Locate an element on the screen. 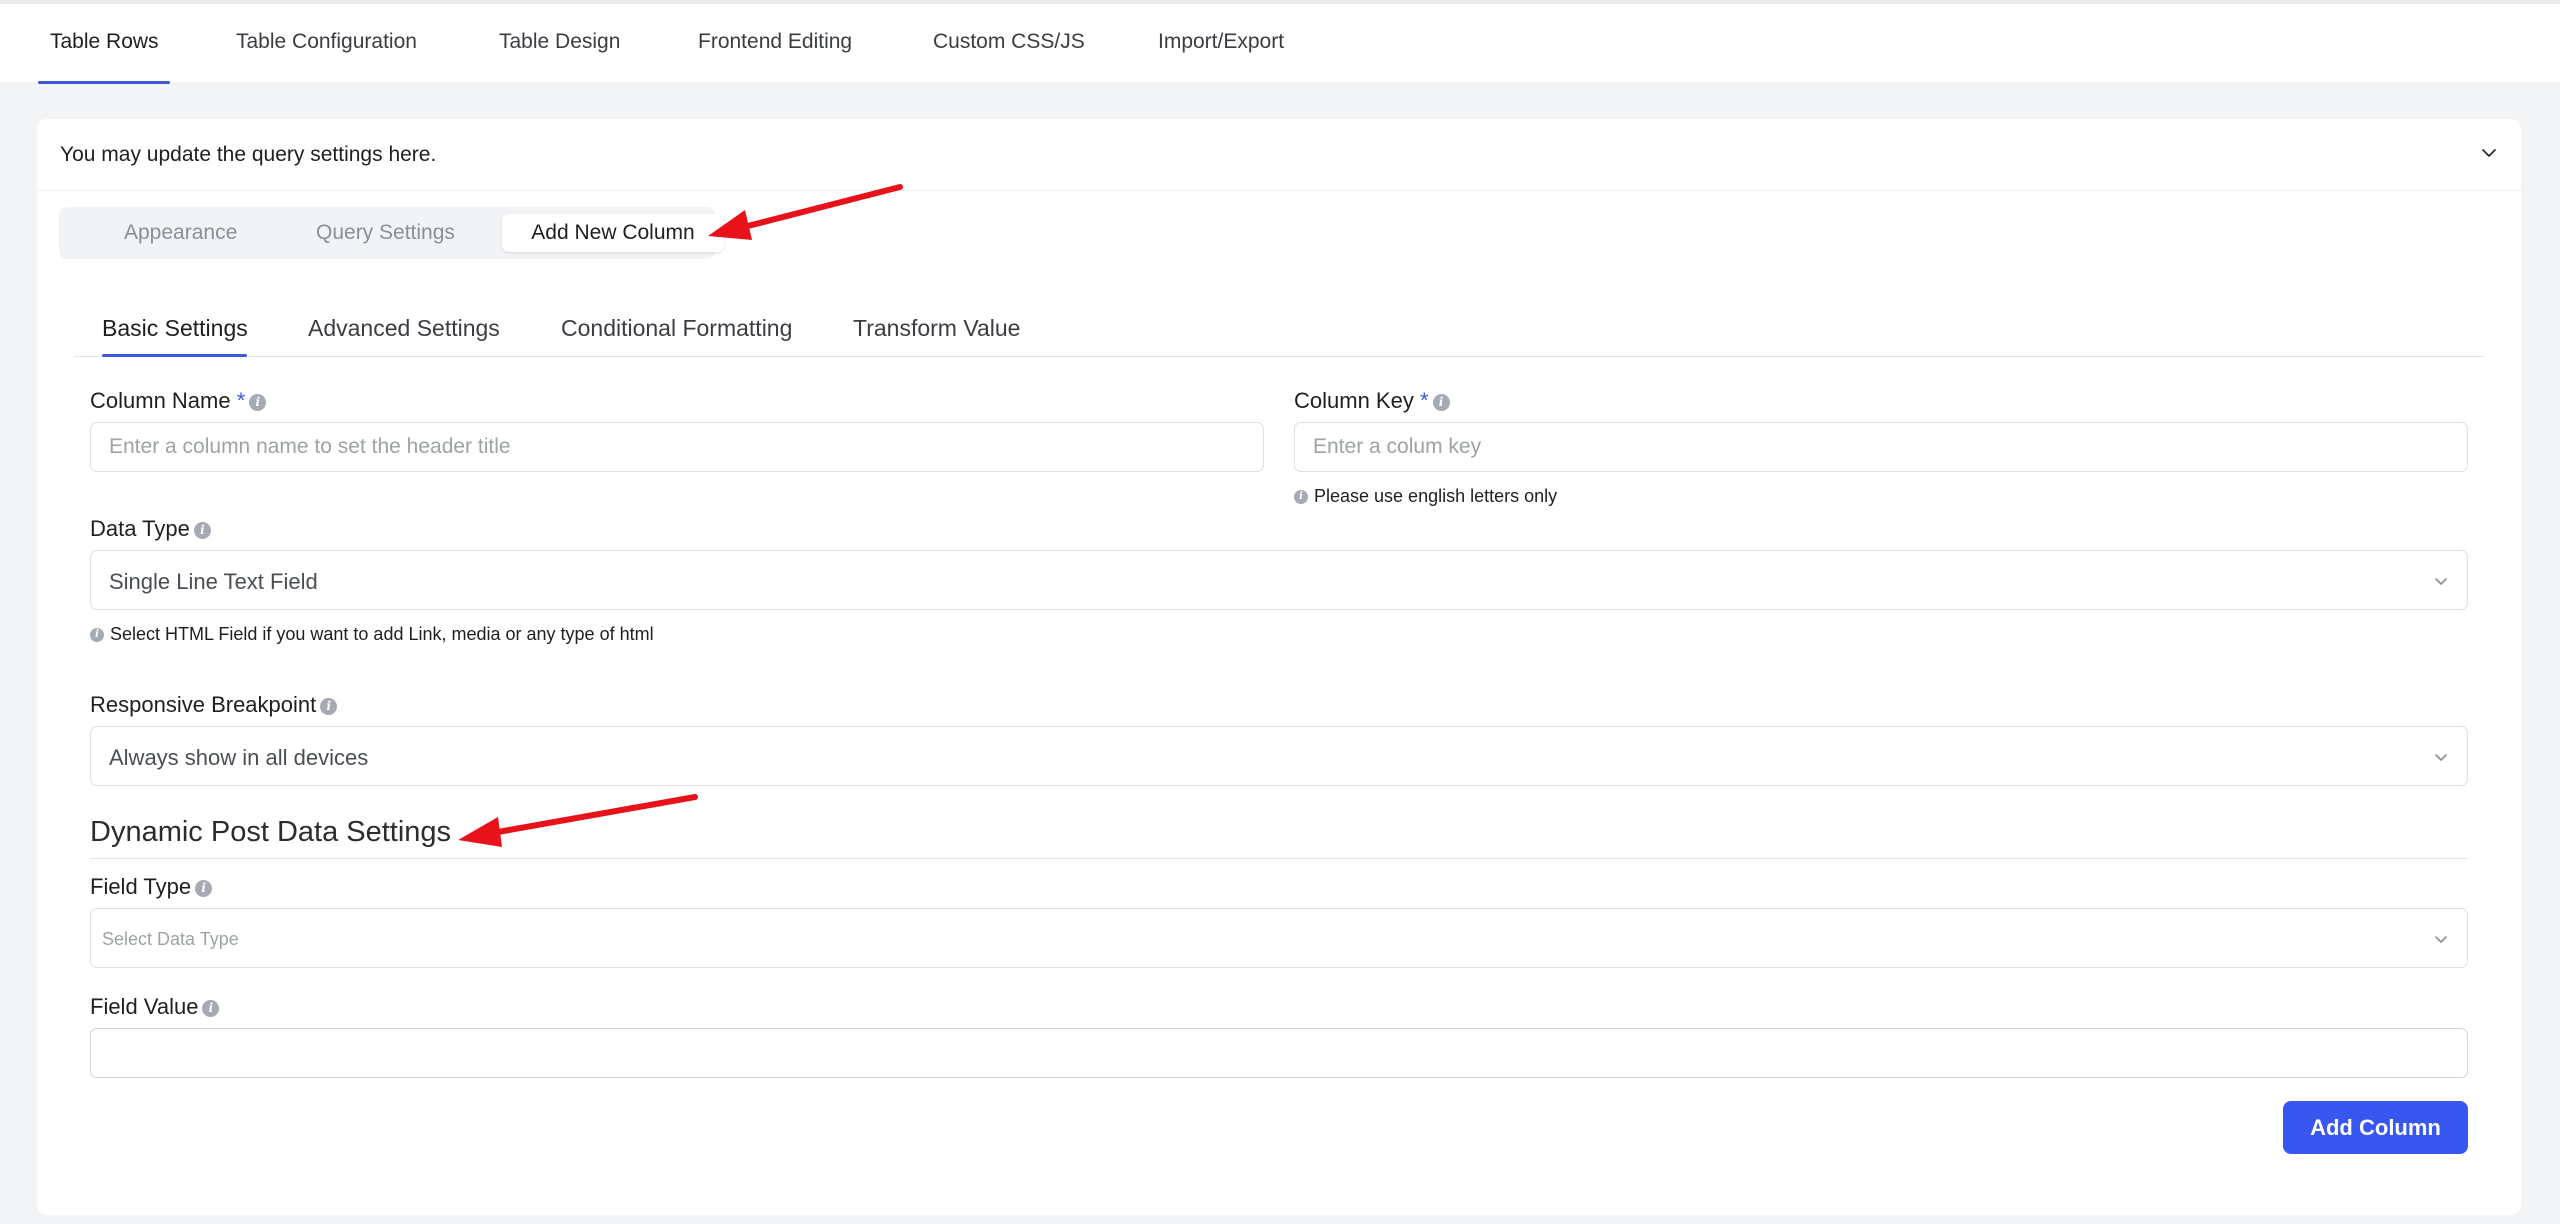 The width and height of the screenshot is (2560, 1224). active-subtab-indicator is located at coordinates (174, 355).